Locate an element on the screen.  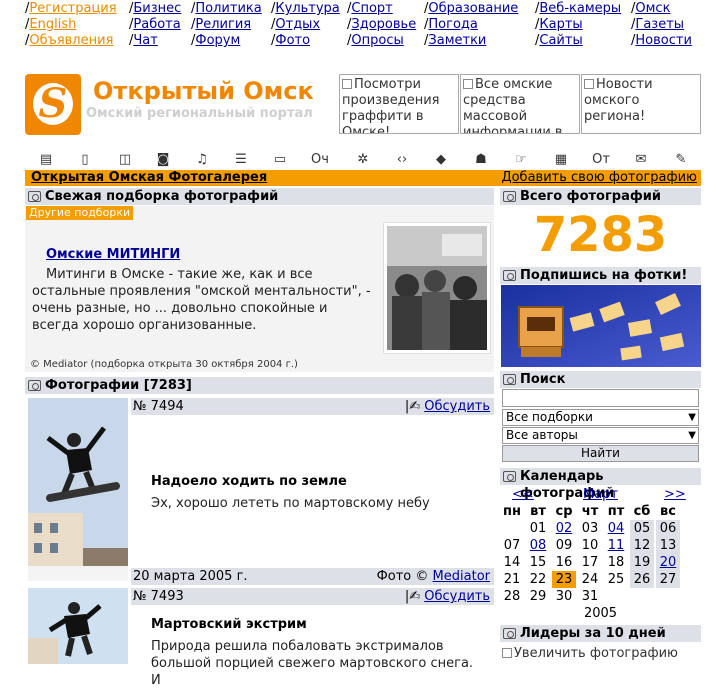
nav-link-maps: Карты is located at coordinates (560, 24).